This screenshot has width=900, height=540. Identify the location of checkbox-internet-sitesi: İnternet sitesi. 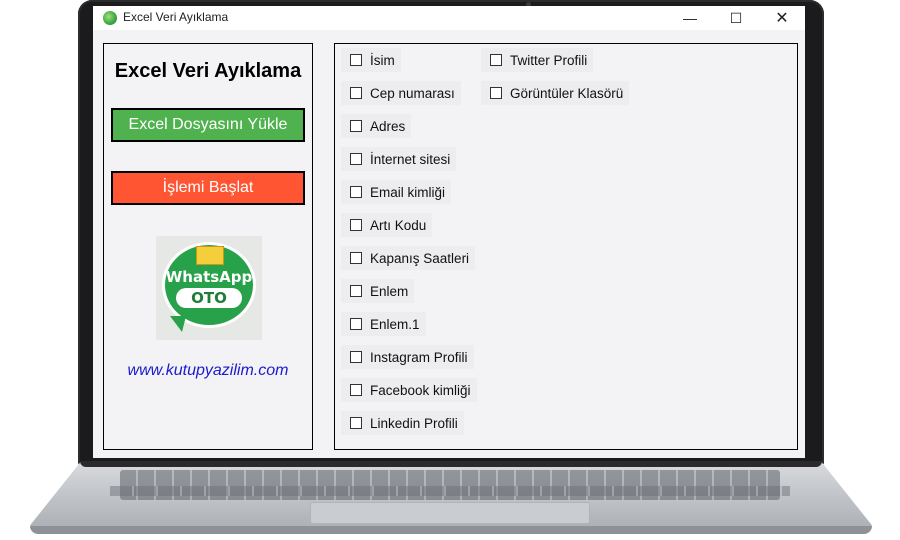
(399, 159).